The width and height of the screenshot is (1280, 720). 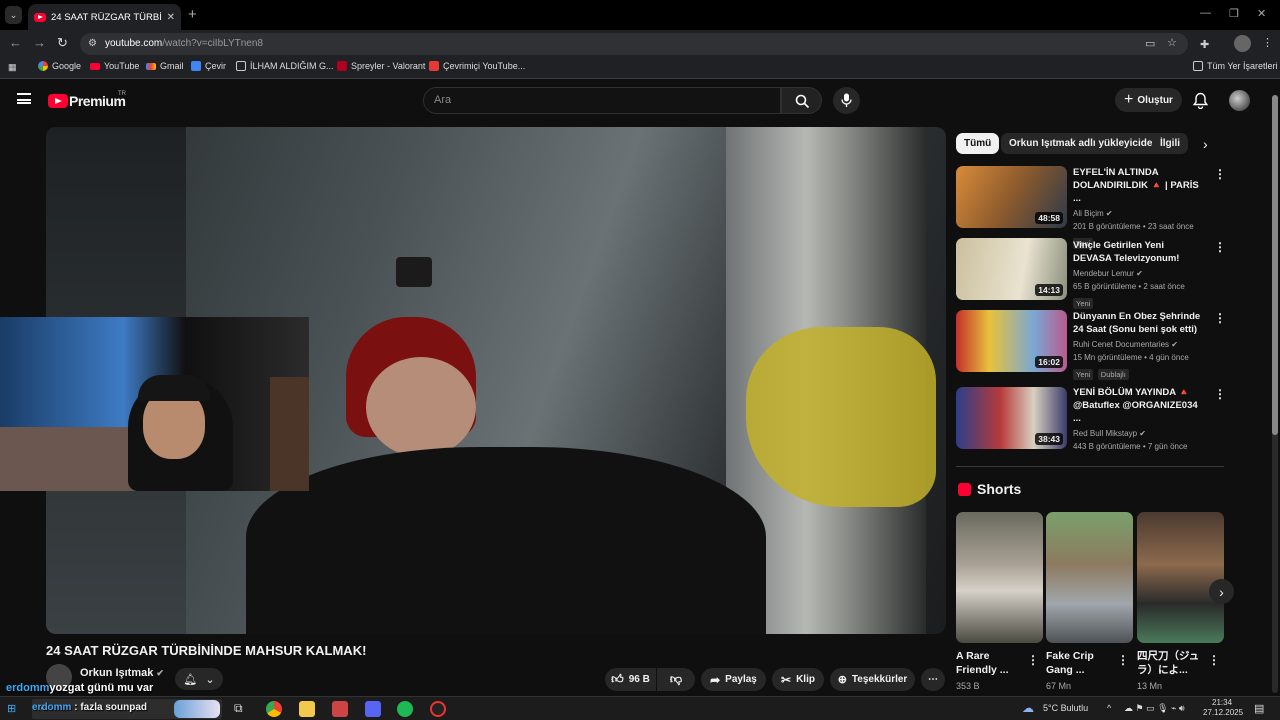 What do you see at coordinates (1259, 708) in the screenshot?
I see `notification-center-icon: ▤` at bounding box center [1259, 708].